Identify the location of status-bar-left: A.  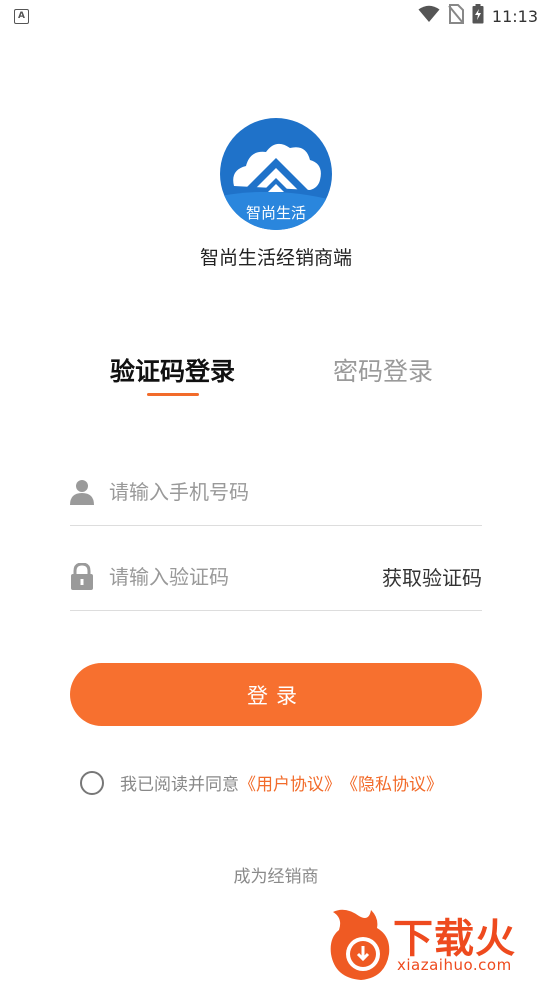
(21, 16).